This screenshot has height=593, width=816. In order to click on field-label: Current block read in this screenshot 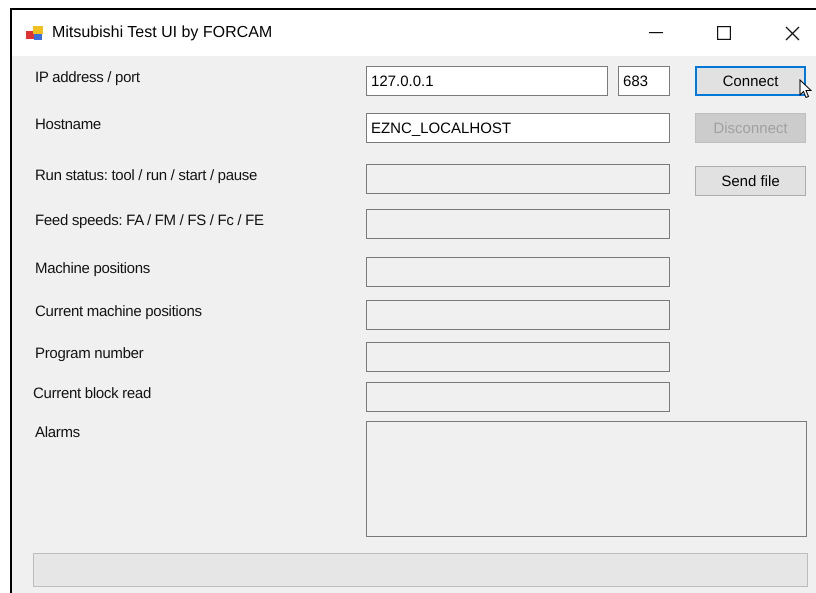, I will do `click(92, 393)`.